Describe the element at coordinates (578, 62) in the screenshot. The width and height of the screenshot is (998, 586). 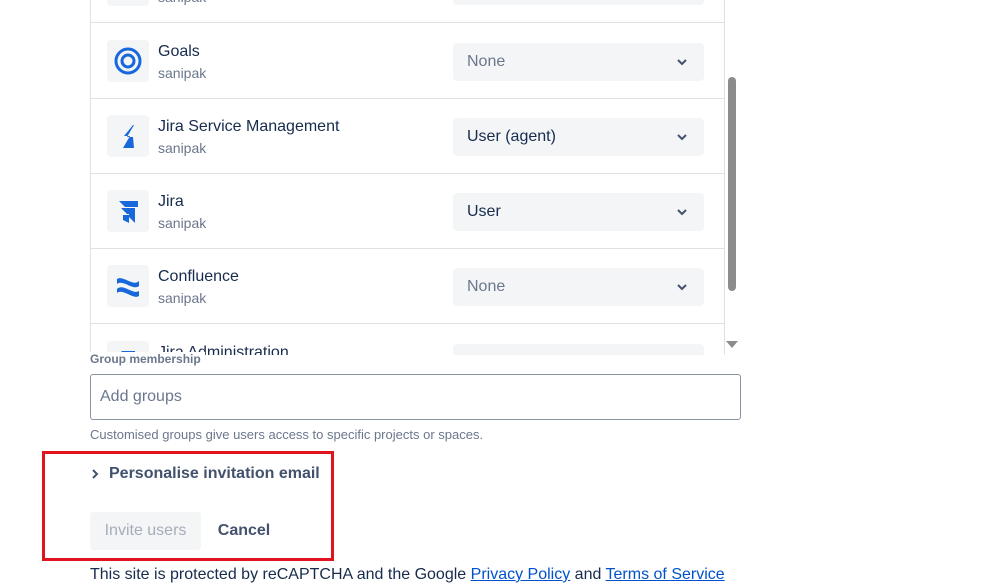
I see `role-select-goals: None` at that location.